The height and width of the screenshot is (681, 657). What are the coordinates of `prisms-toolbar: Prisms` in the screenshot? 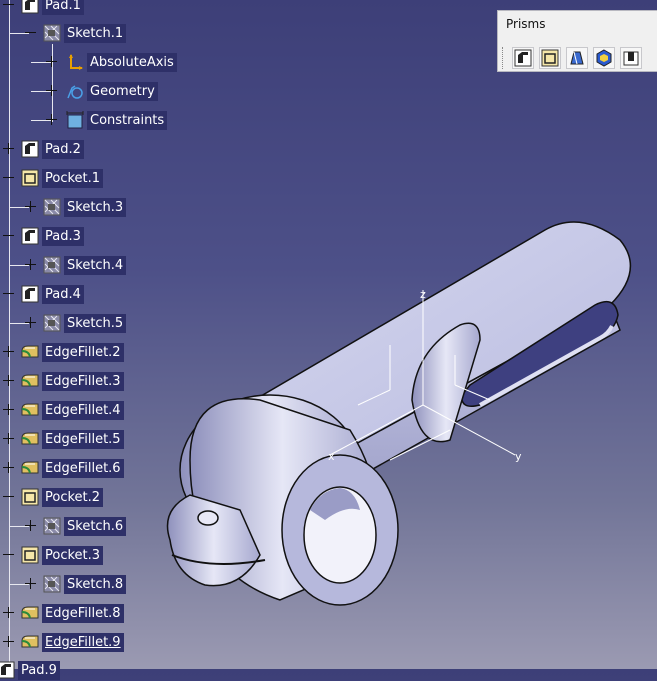 It's located at (577, 41).